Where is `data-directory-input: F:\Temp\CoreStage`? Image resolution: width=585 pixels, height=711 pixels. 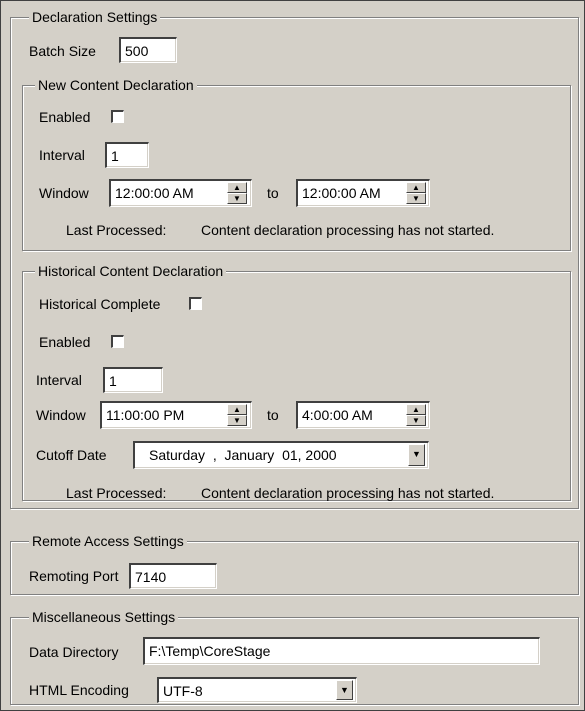
data-directory-input: F:\Temp\CoreStage is located at coordinates (341, 651).